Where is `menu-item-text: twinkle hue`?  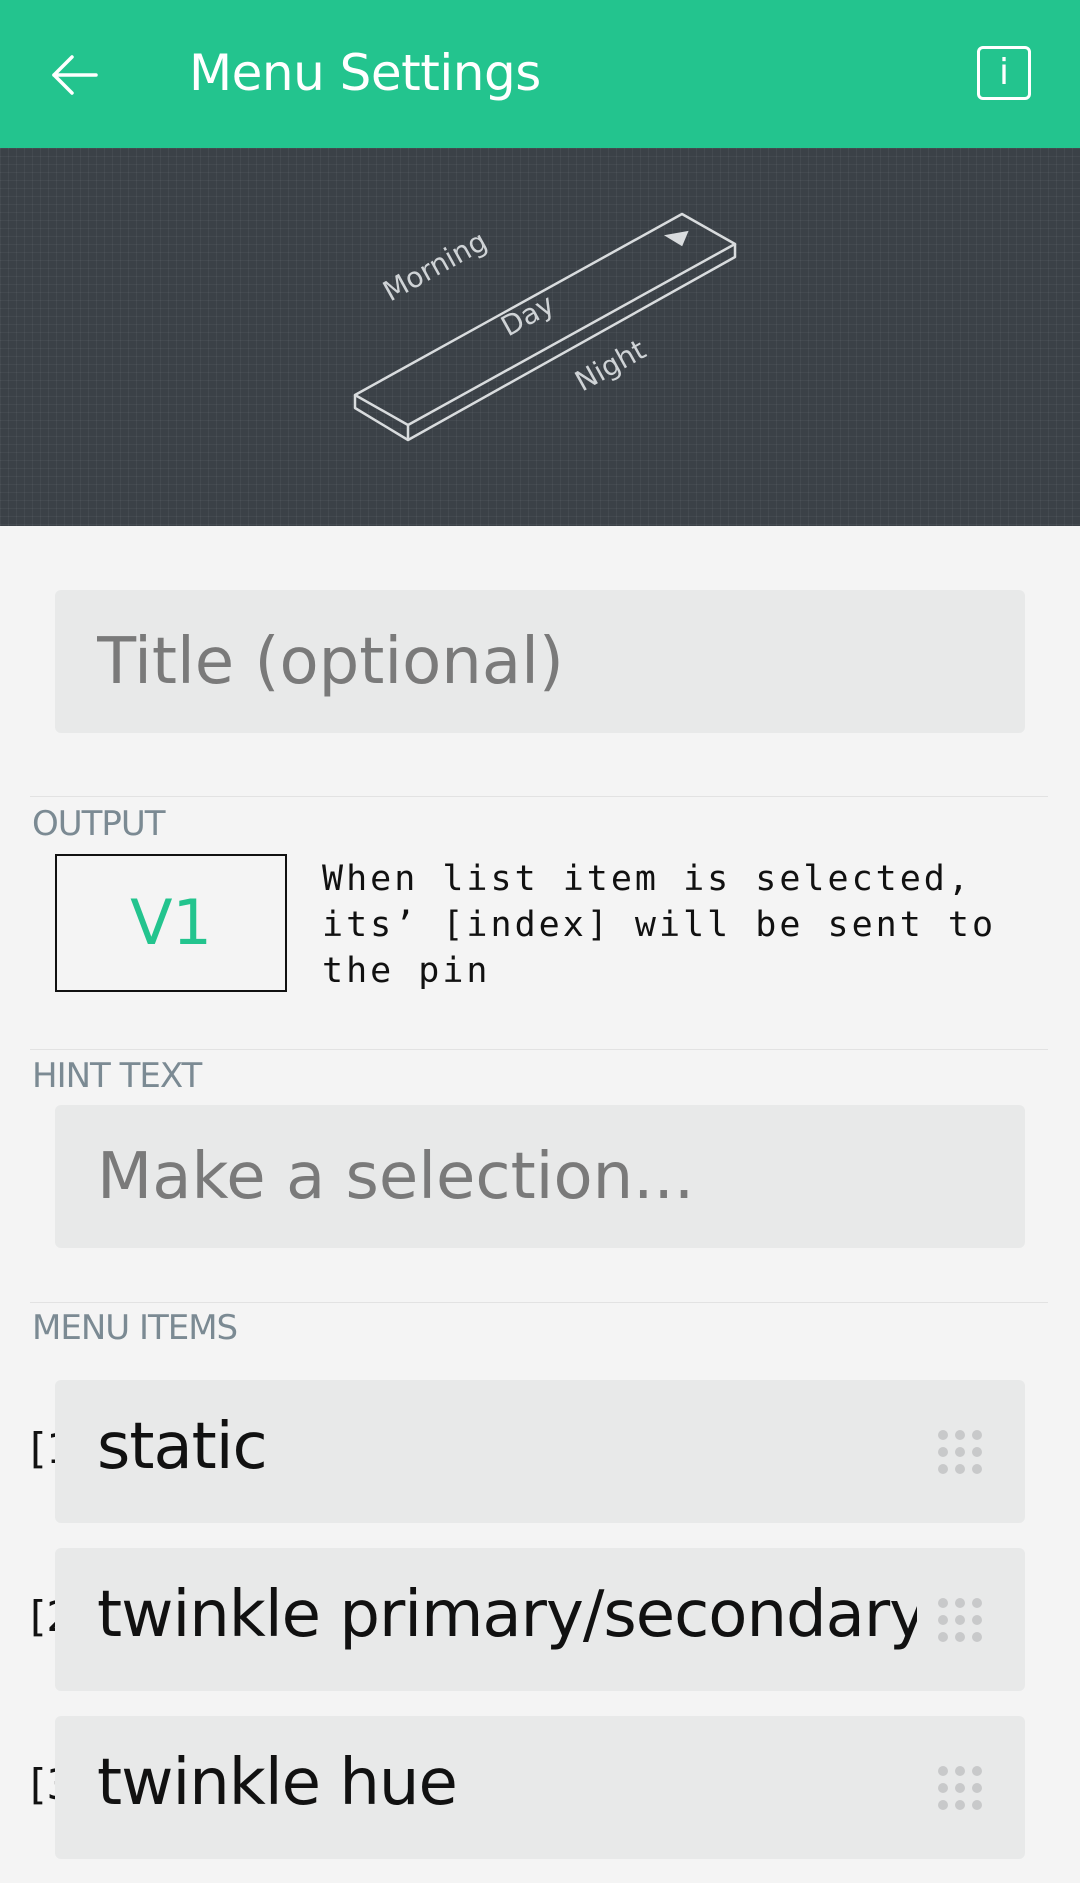
menu-item-text: twinkle hue is located at coordinates (507, 1783).